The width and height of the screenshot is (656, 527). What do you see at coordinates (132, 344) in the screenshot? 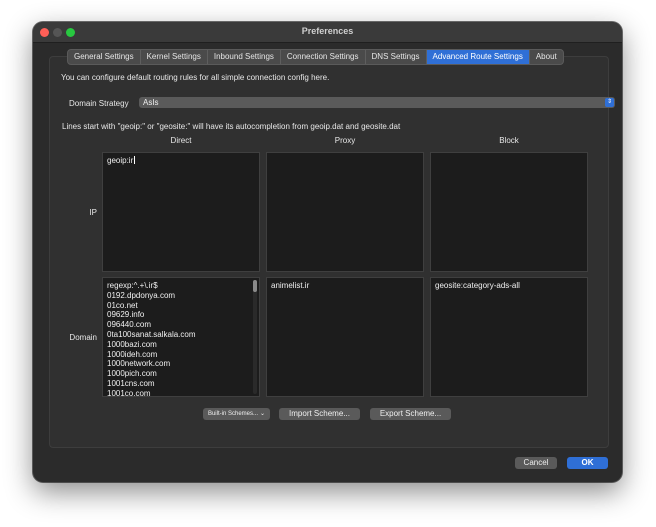
I see `list-item: 1000bazi.com` at bounding box center [132, 344].